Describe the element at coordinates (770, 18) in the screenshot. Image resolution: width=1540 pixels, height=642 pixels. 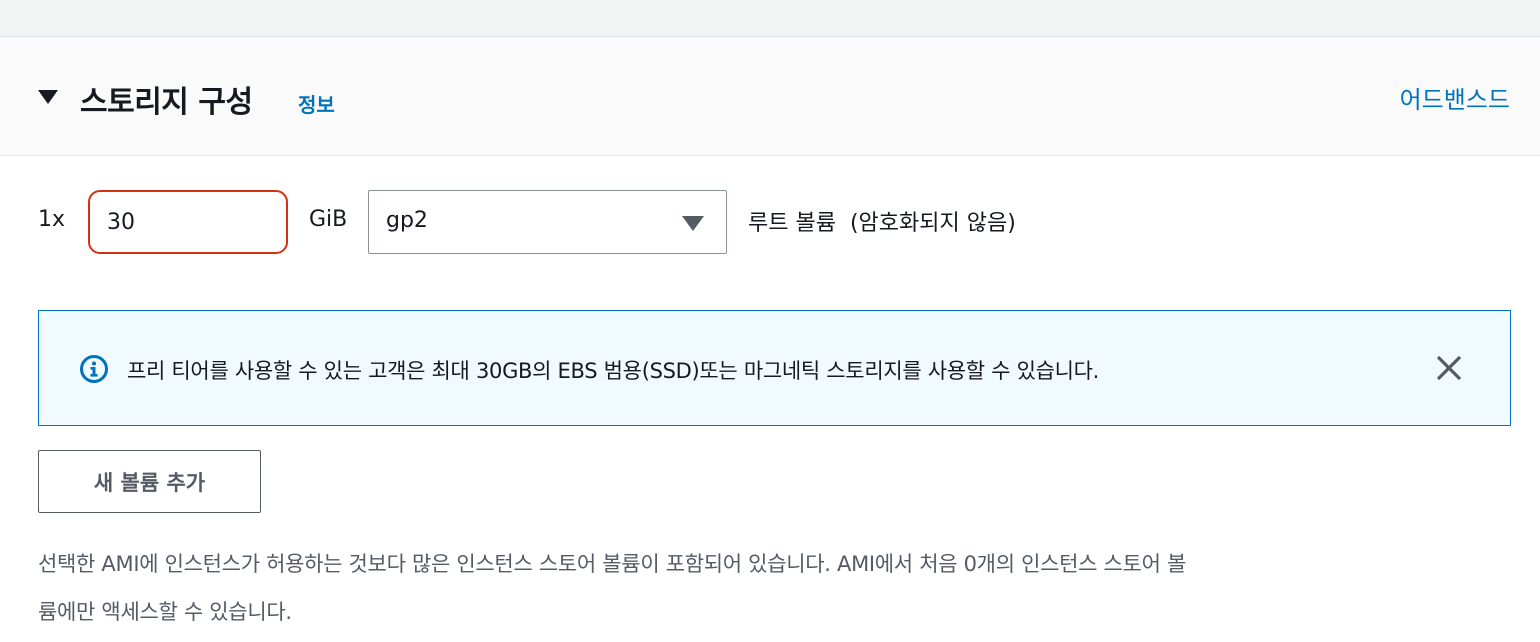
I see `top-strip` at that location.